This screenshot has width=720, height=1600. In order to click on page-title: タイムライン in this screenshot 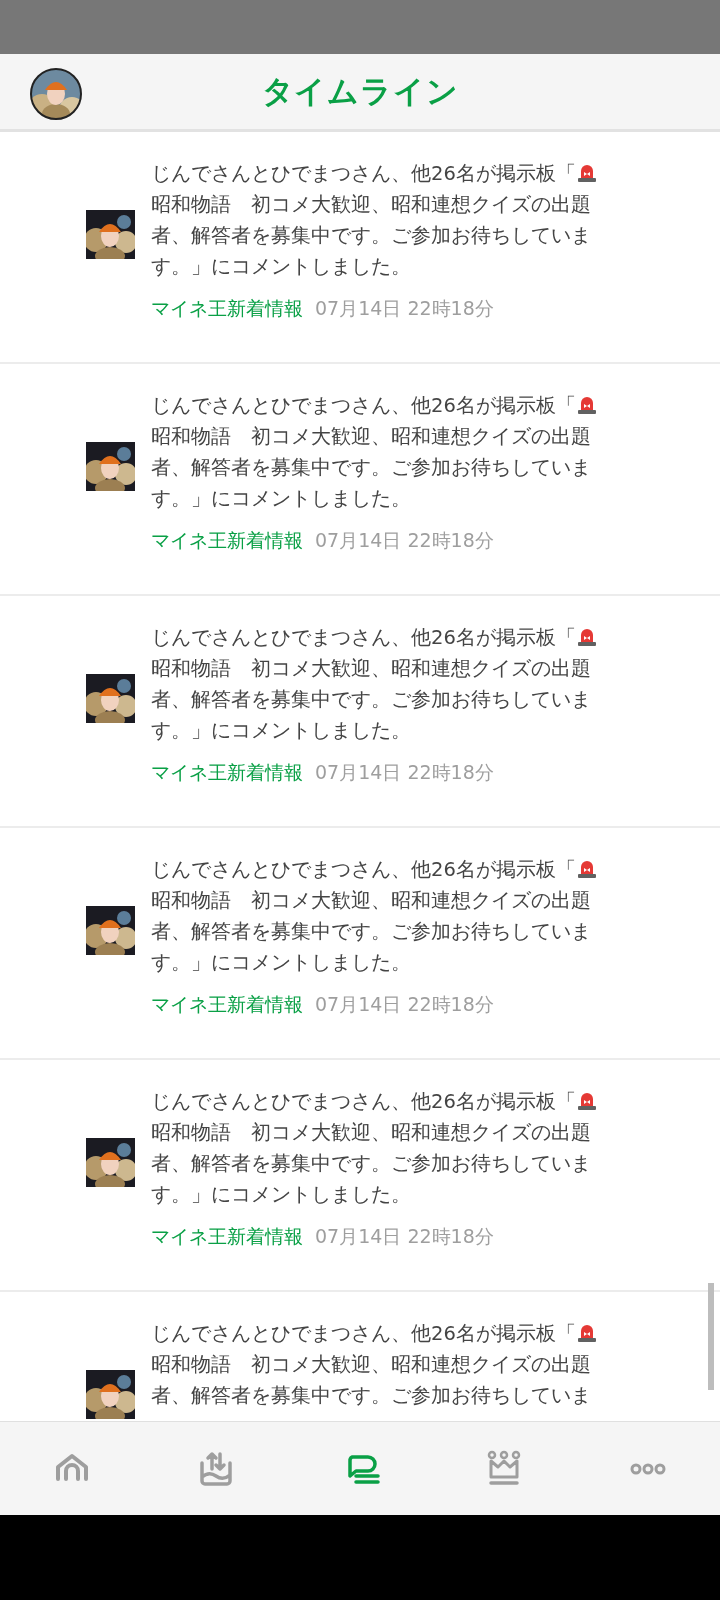, I will do `click(360, 92)`.